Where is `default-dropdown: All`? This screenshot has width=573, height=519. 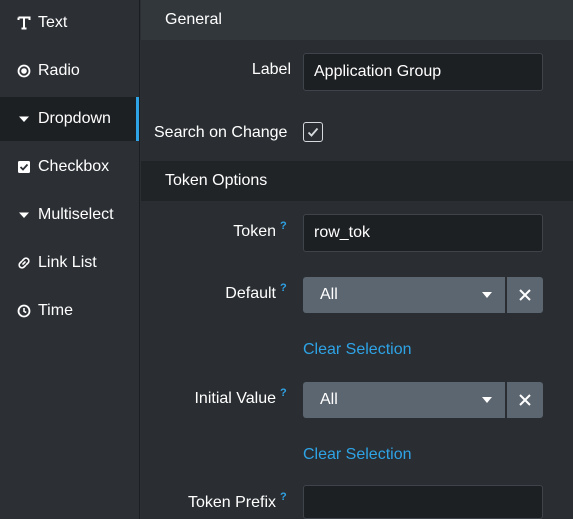 default-dropdown: All is located at coordinates (404, 295).